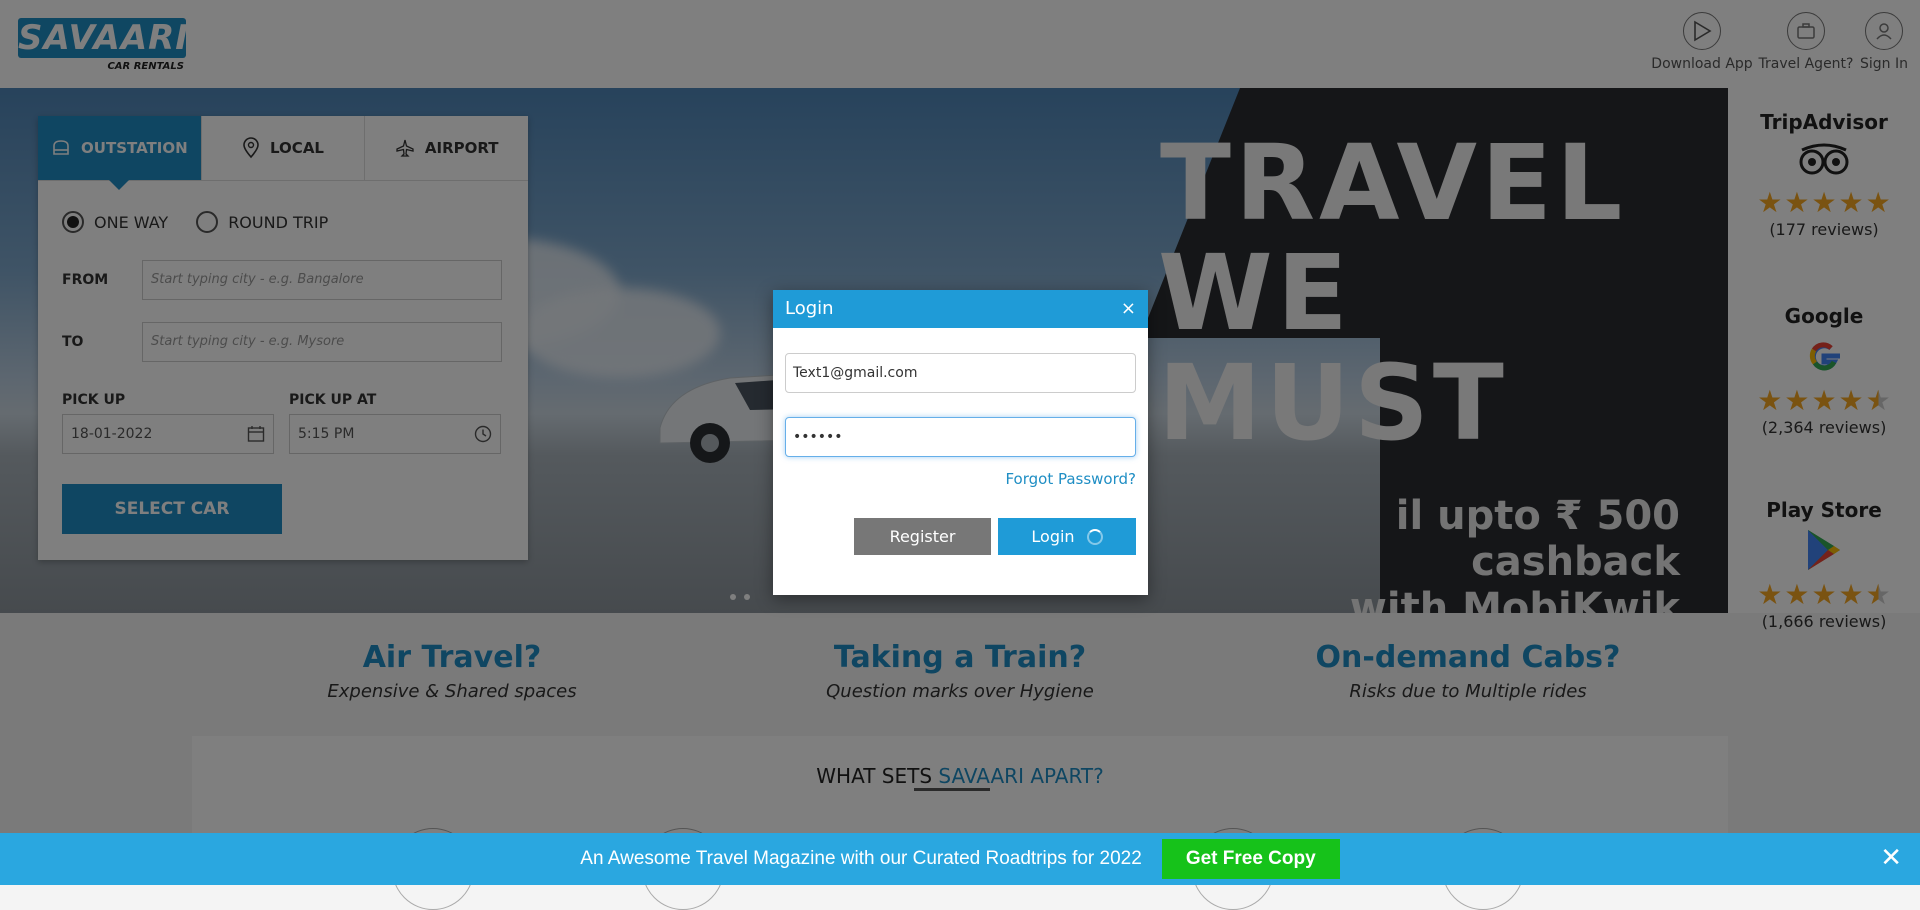 The height and width of the screenshot is (910, 1920). Describe the element at coordinates (1053, 536) in the screenshot. I see `login-button-label: Login` at that location.